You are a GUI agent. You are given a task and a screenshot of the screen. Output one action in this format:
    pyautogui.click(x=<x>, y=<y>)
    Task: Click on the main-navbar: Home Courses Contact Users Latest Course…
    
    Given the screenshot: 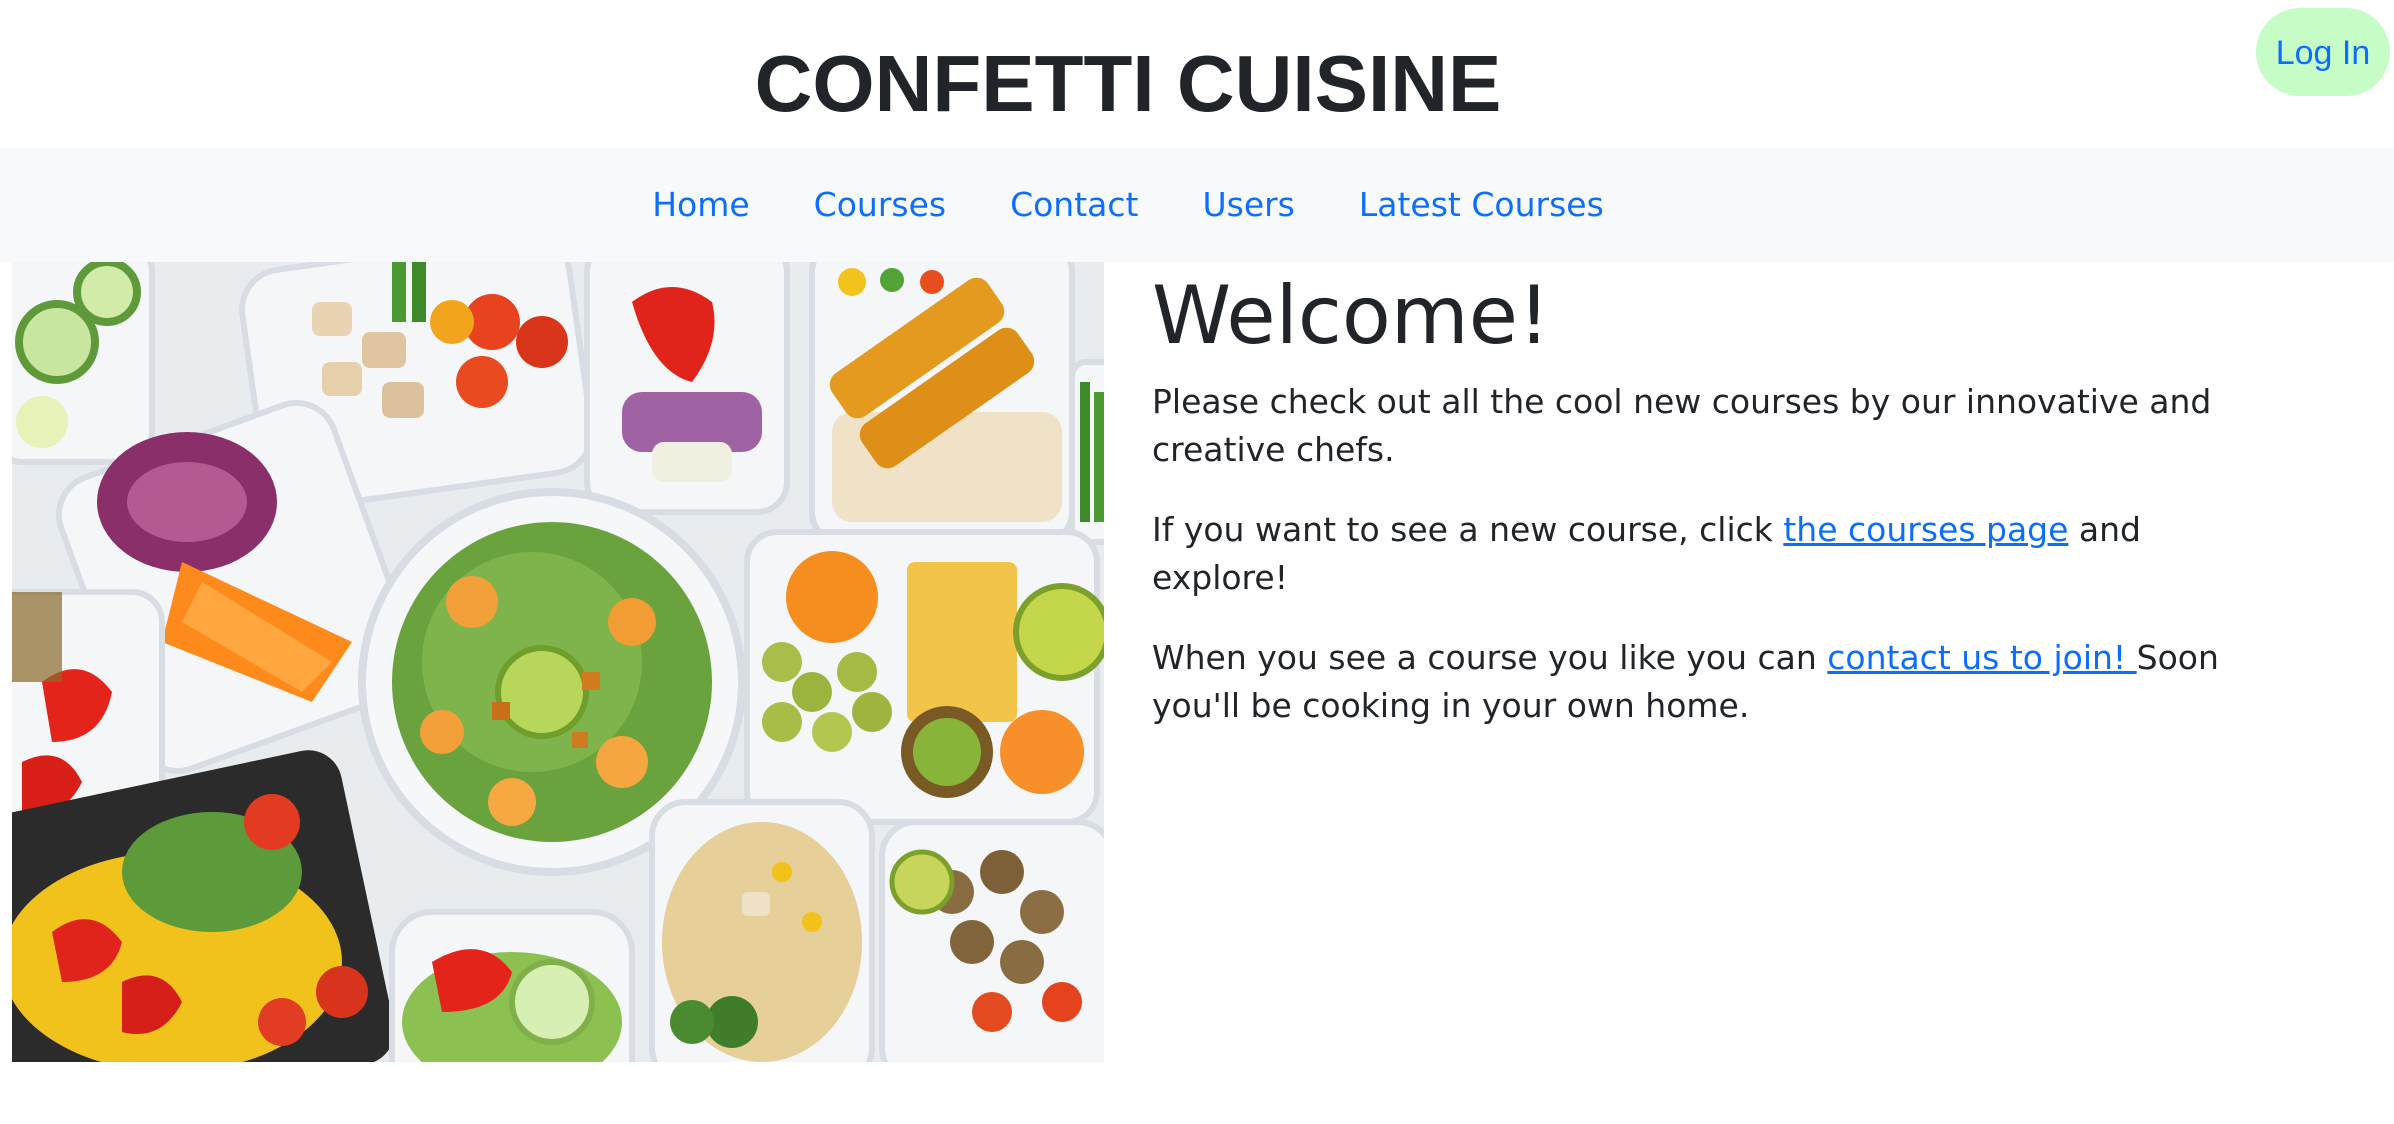 What is the action you would take?
    pyautogui.click(x=1197, y=205)
    